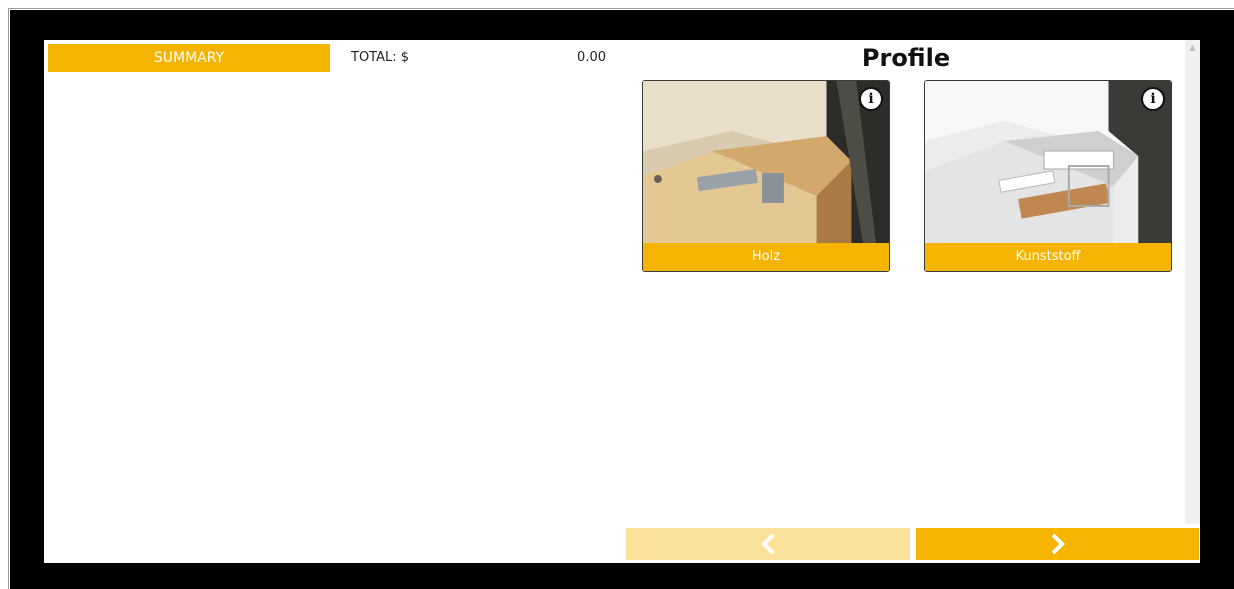 Image resolution: width=1234 pixels, height=589 pixels. I want to click on total-label: TOTAL: $, so click(380, 57).